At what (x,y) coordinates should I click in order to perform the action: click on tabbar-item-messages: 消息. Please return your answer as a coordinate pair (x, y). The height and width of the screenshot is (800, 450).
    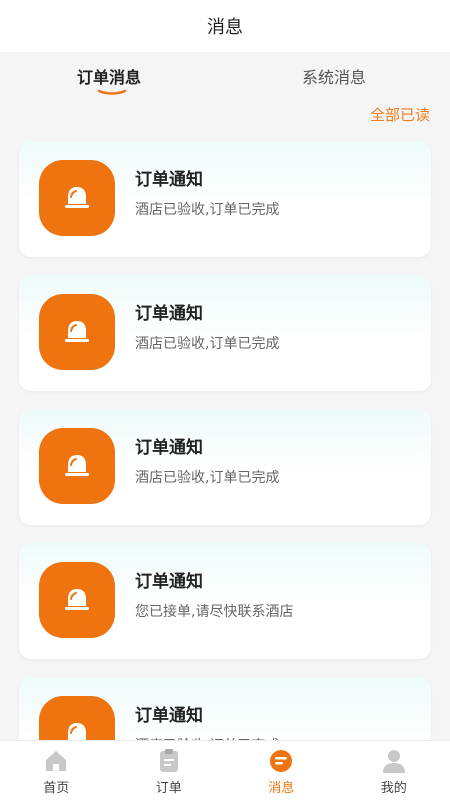
    Looking at the image, I should click on (281, 770).